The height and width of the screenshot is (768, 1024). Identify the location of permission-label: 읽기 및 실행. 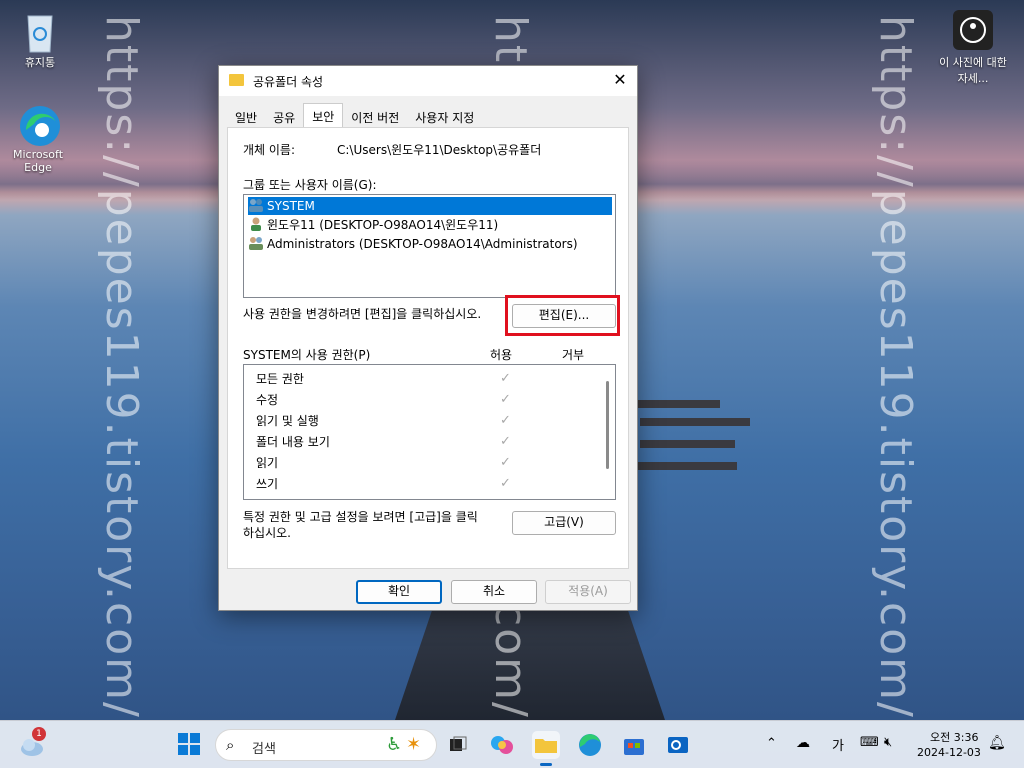
(287, 421).